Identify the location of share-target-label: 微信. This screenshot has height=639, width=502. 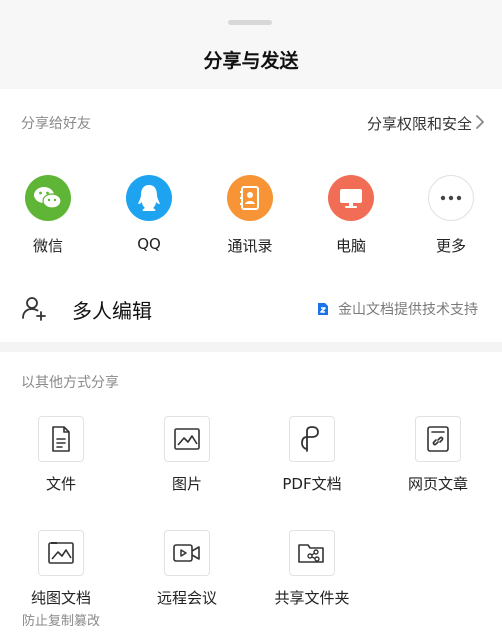
(47, 246).